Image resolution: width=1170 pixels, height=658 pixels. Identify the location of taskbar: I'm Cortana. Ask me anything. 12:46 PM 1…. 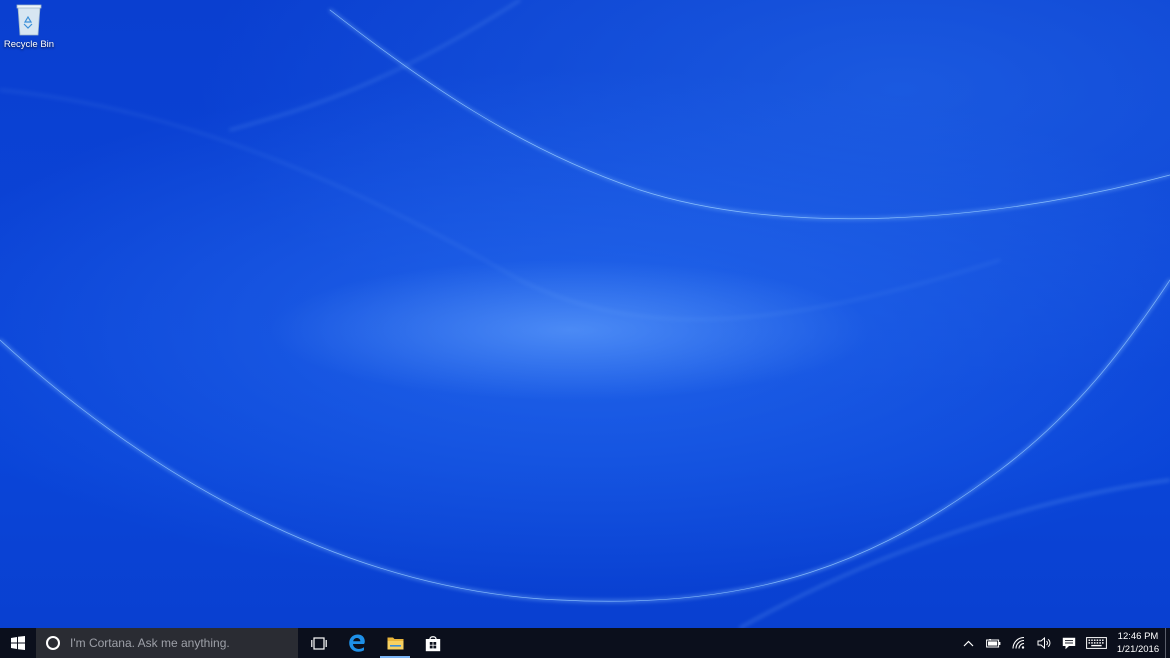
(585, 643).